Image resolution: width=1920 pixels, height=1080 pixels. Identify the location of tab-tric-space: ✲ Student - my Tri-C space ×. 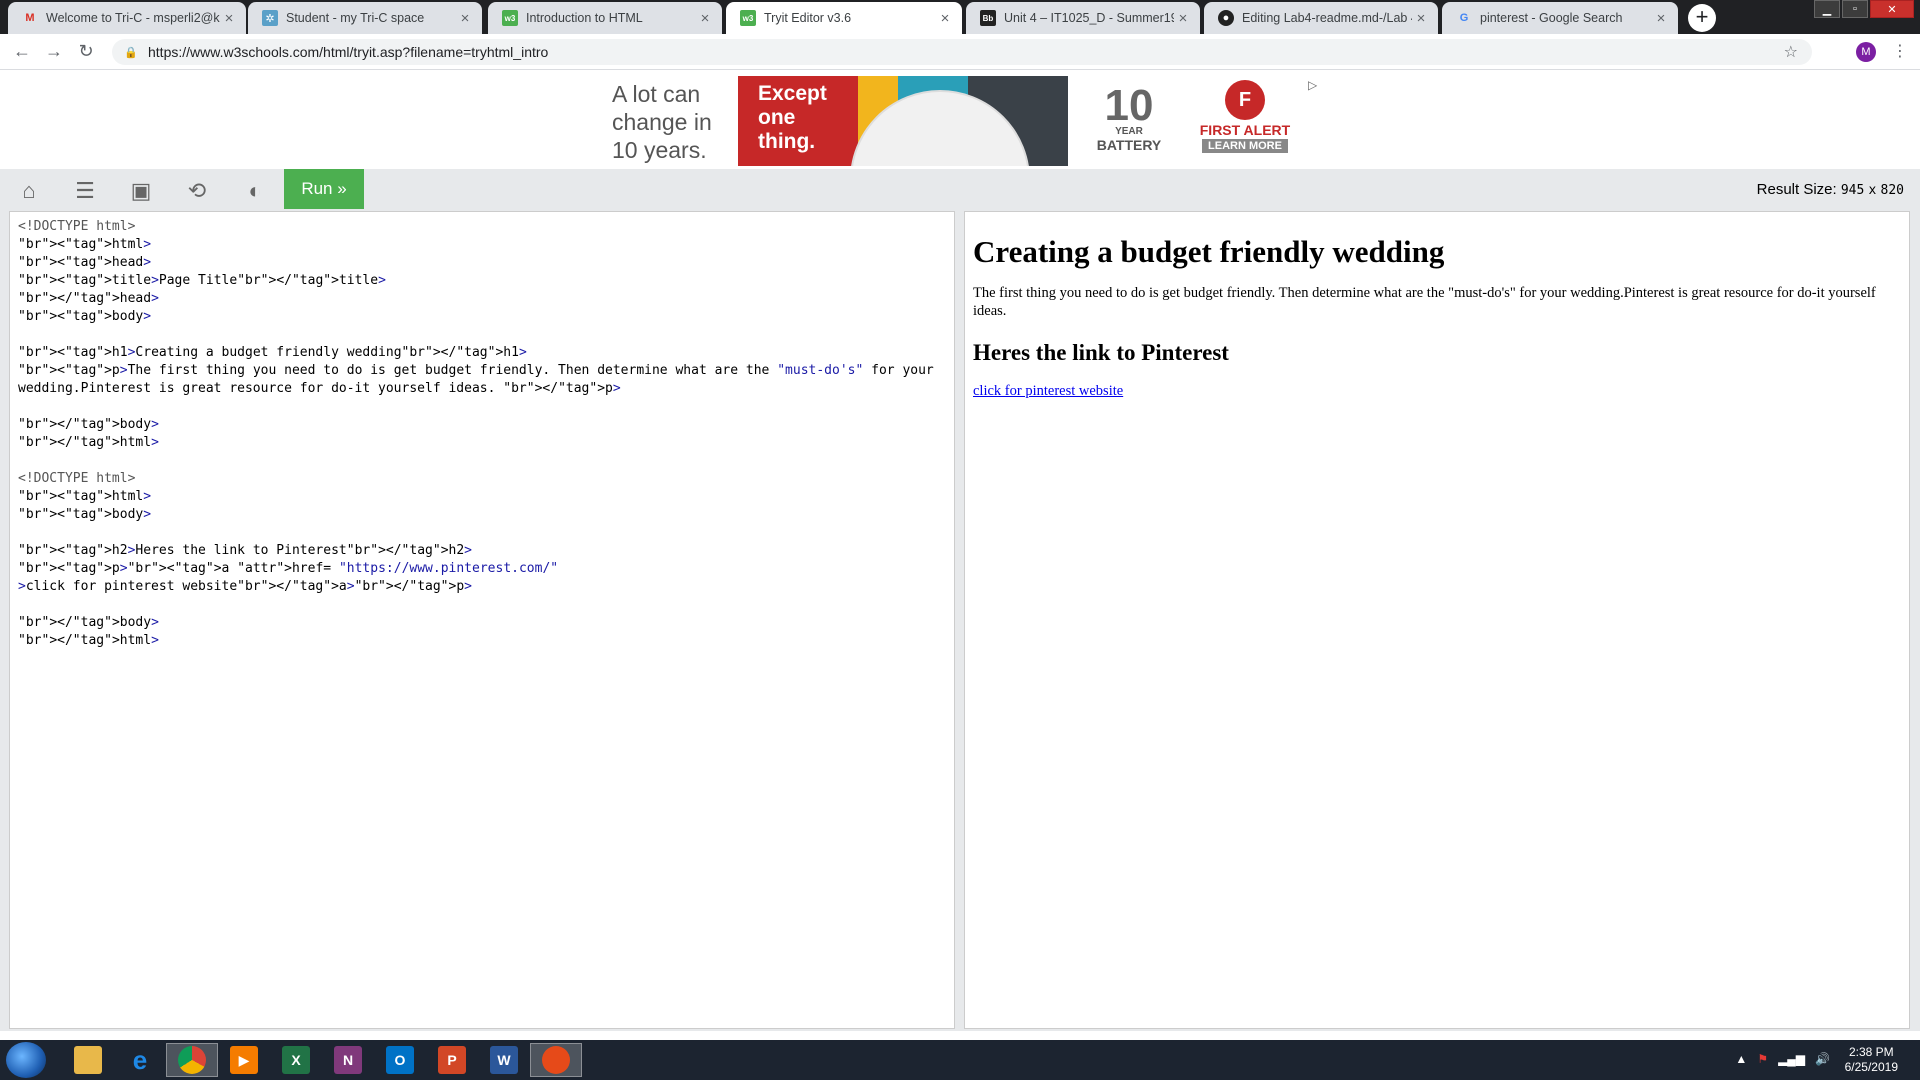
(365, 18).